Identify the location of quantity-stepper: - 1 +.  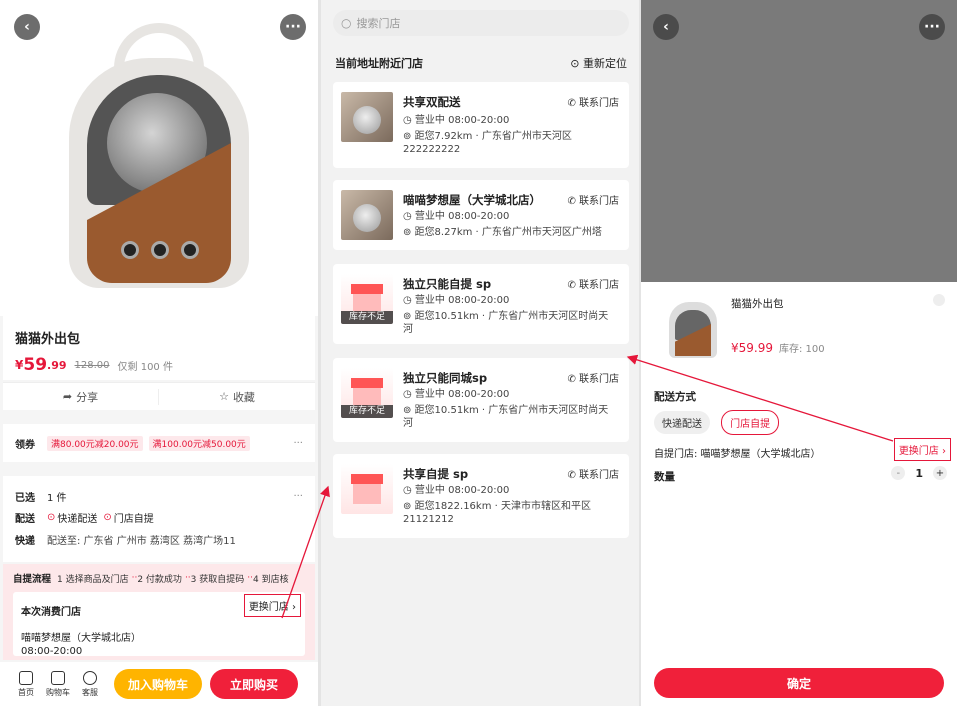
(919, 473).